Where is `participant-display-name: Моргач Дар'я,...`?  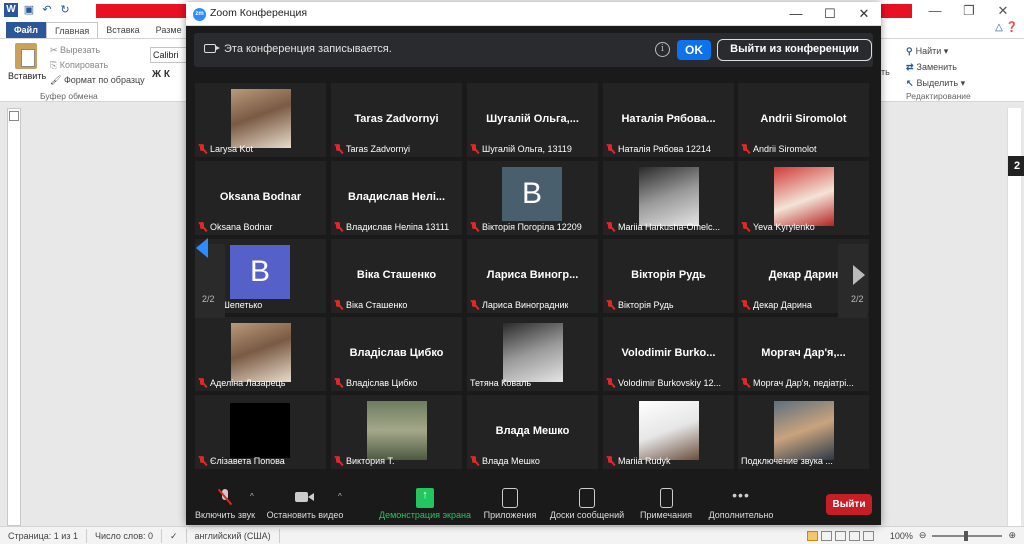
participant-display-name: Моргач Дар'я,... is located at coordinates (803, 353).